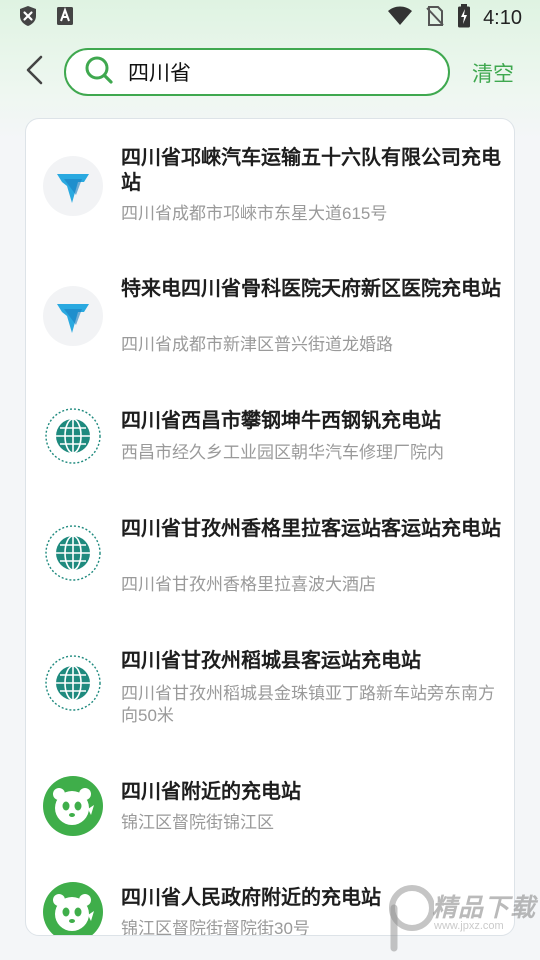 Image resolution: width=540 pixels, height=960 pixels. I want to click on search-box, so click(257, 72).